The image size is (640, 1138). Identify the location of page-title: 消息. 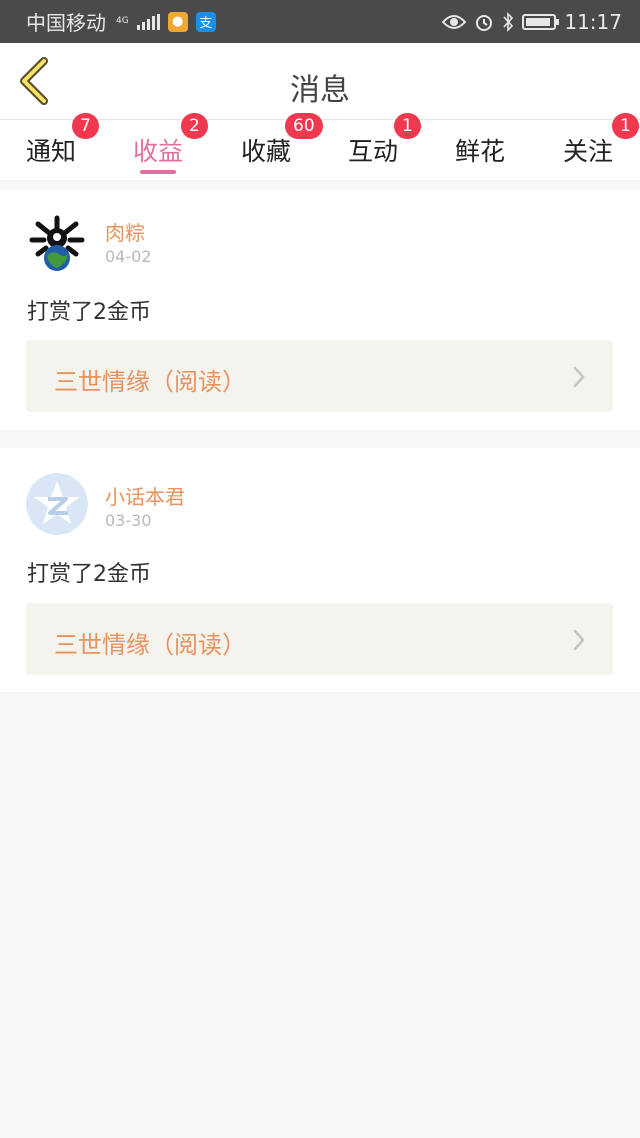
(320, 90).